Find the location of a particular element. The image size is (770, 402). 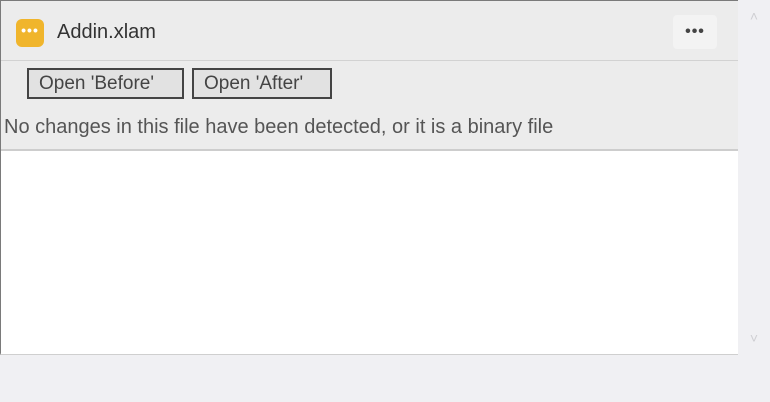

scroll-up-icon: ˄ is located at coordinates (754, 16).